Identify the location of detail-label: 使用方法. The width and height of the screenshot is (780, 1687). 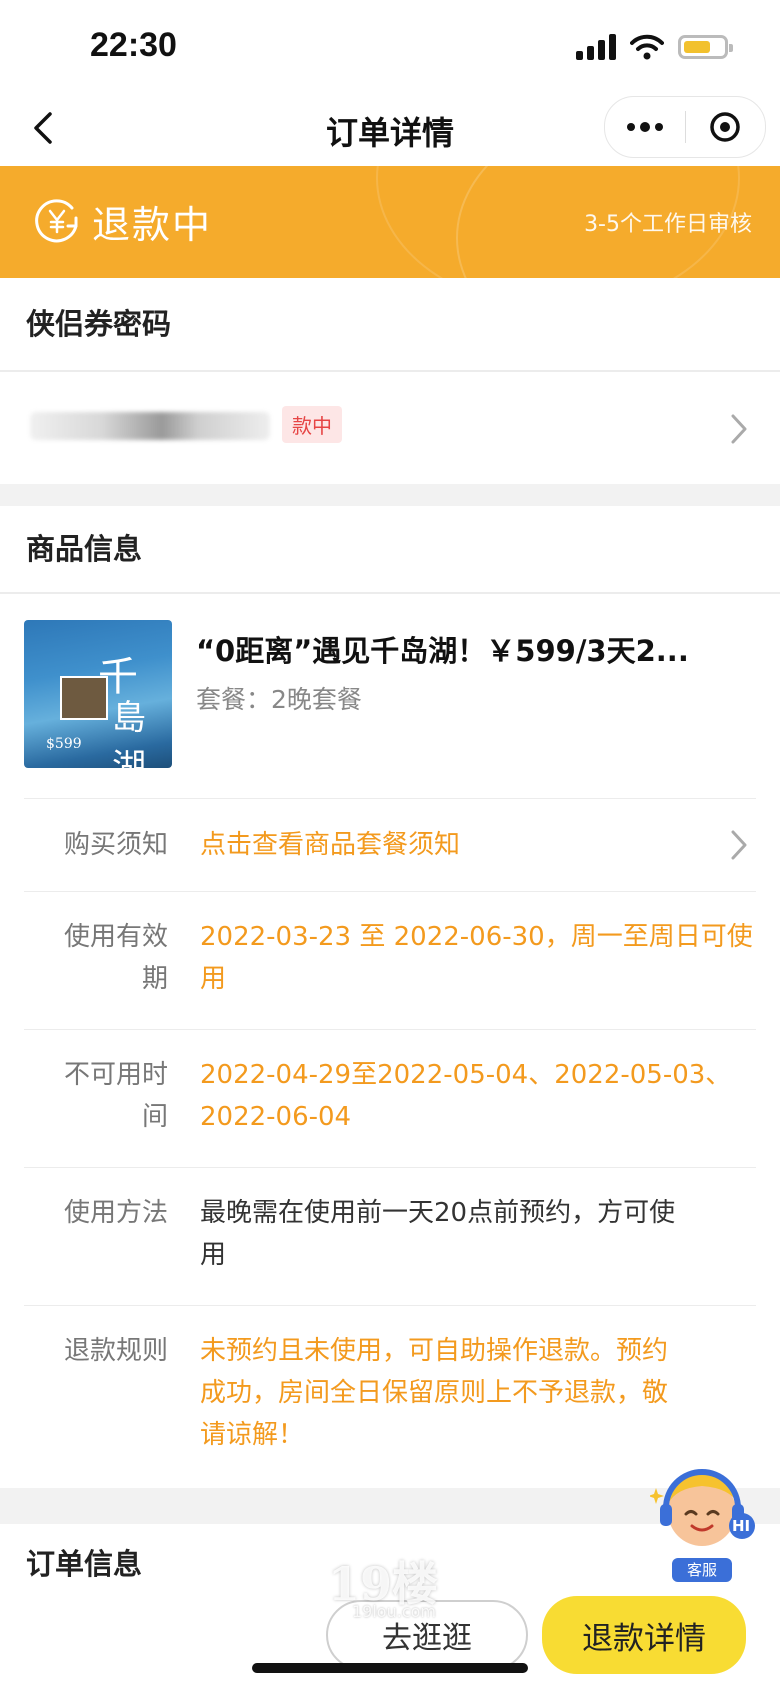
(115, 1213).